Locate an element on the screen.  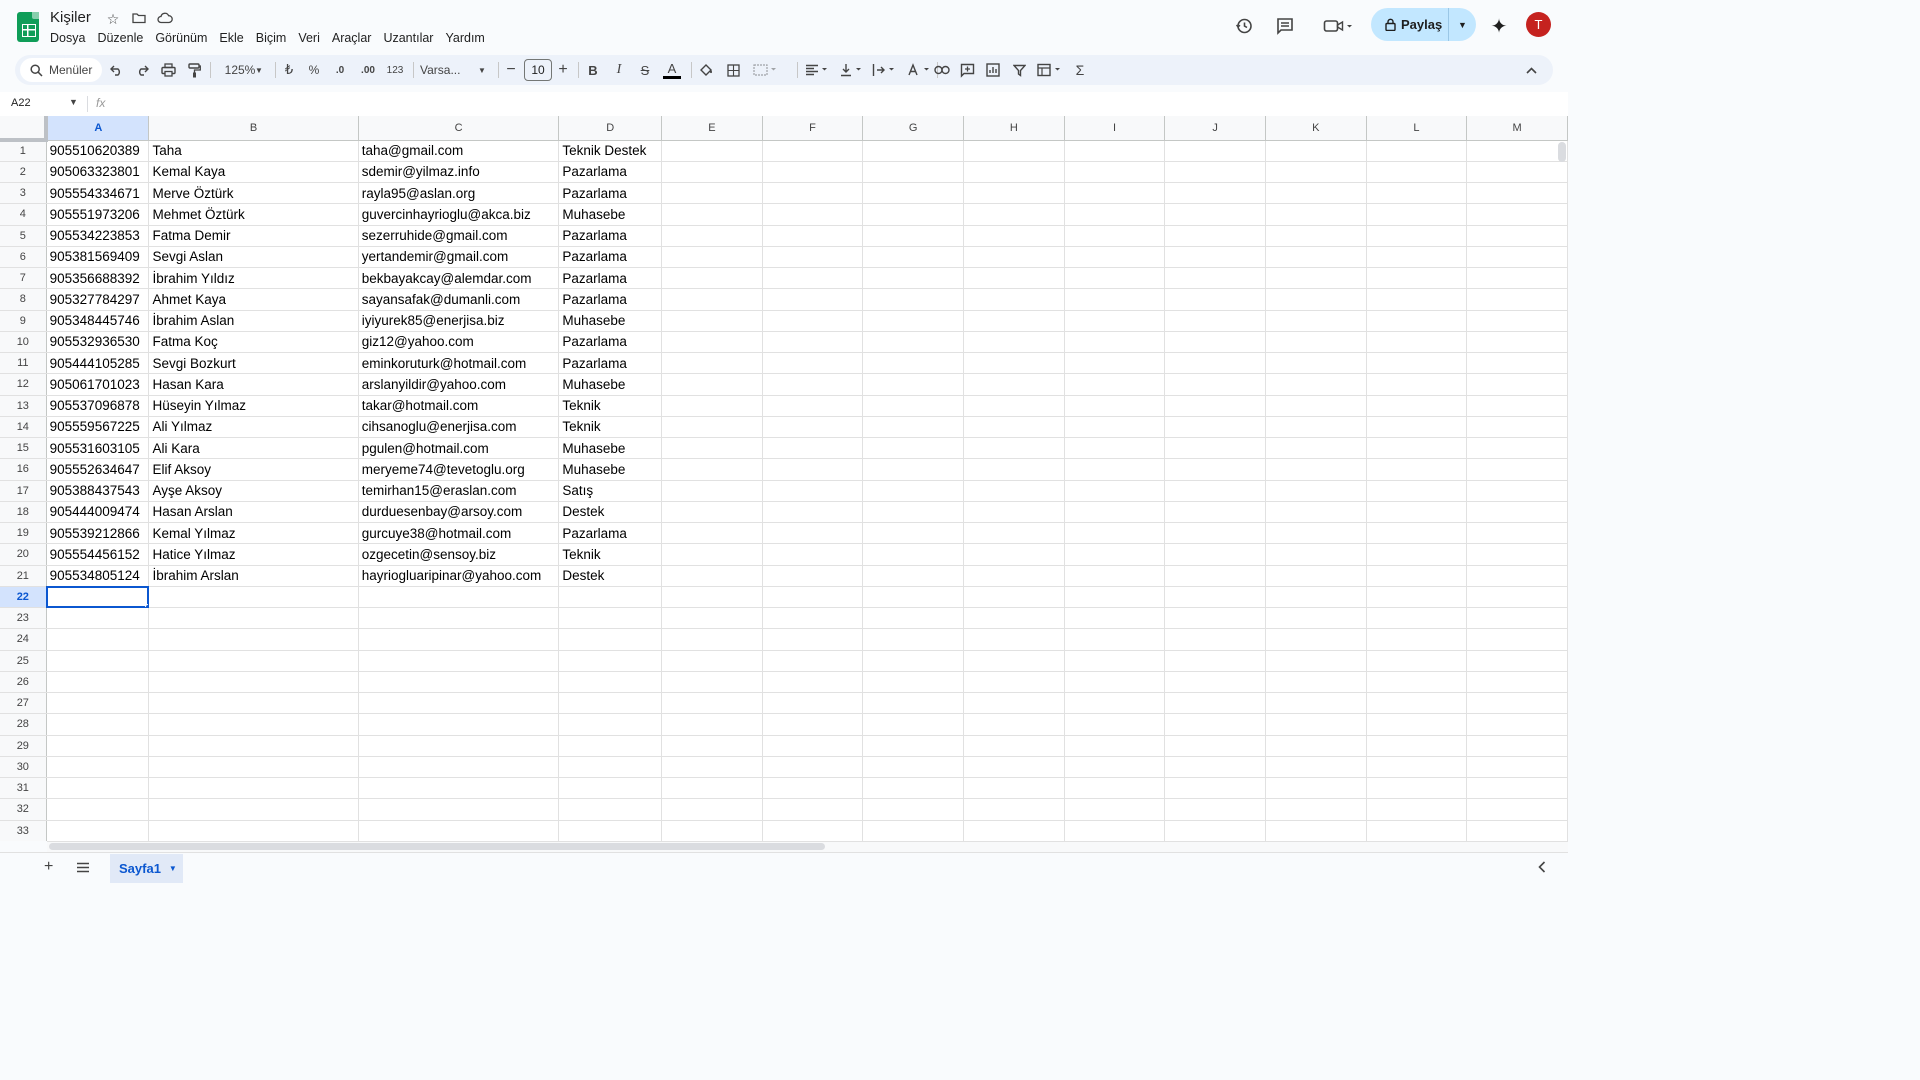
cell-g3 is located at coordinates (913, 193).